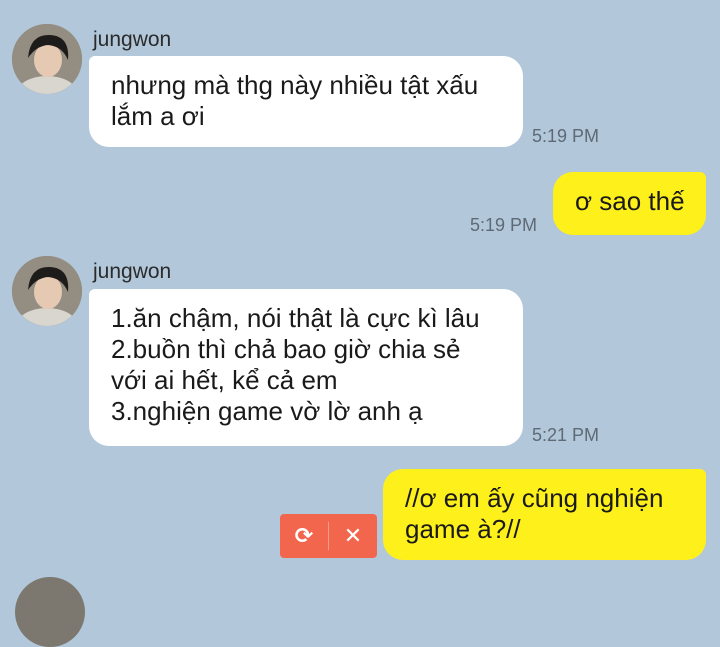 This screenshot has width=720, height=647. What do you see at coordinates (534, 498) in the screenshot?
I see `message-text: //ơ em ấy cũng nghiện` at bounding box center [534, 498].